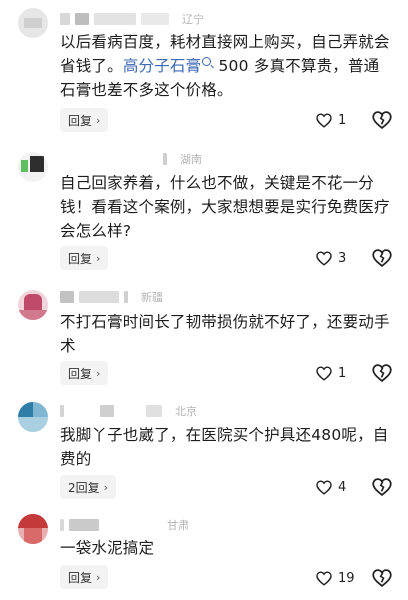  I want to click on region-label: 北京, so click(186, 411).